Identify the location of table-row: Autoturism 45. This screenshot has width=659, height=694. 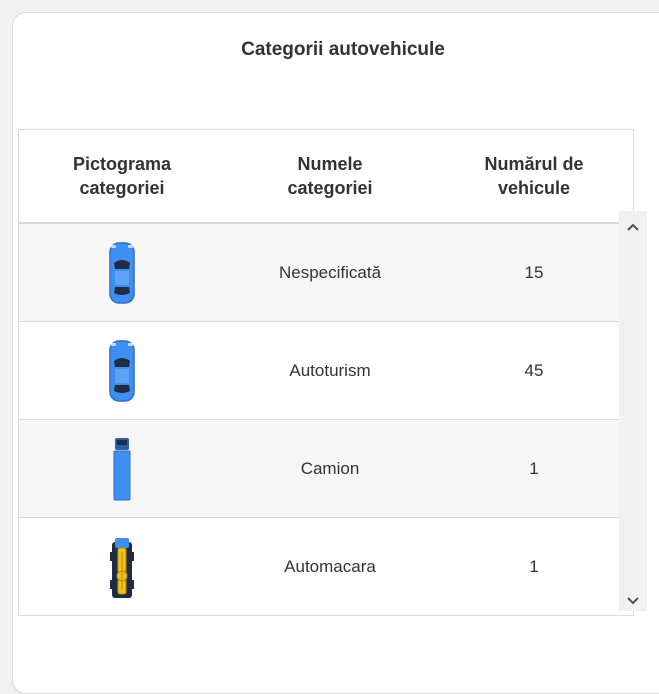
(326, 371).